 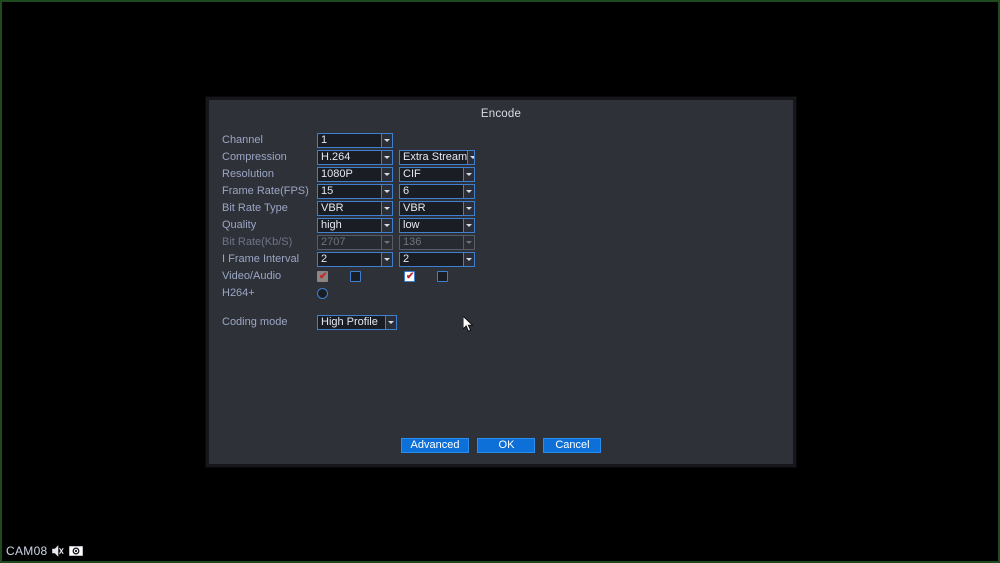 I want to click on h264plus-checkbox-wrap, so click(x=322, y=293).